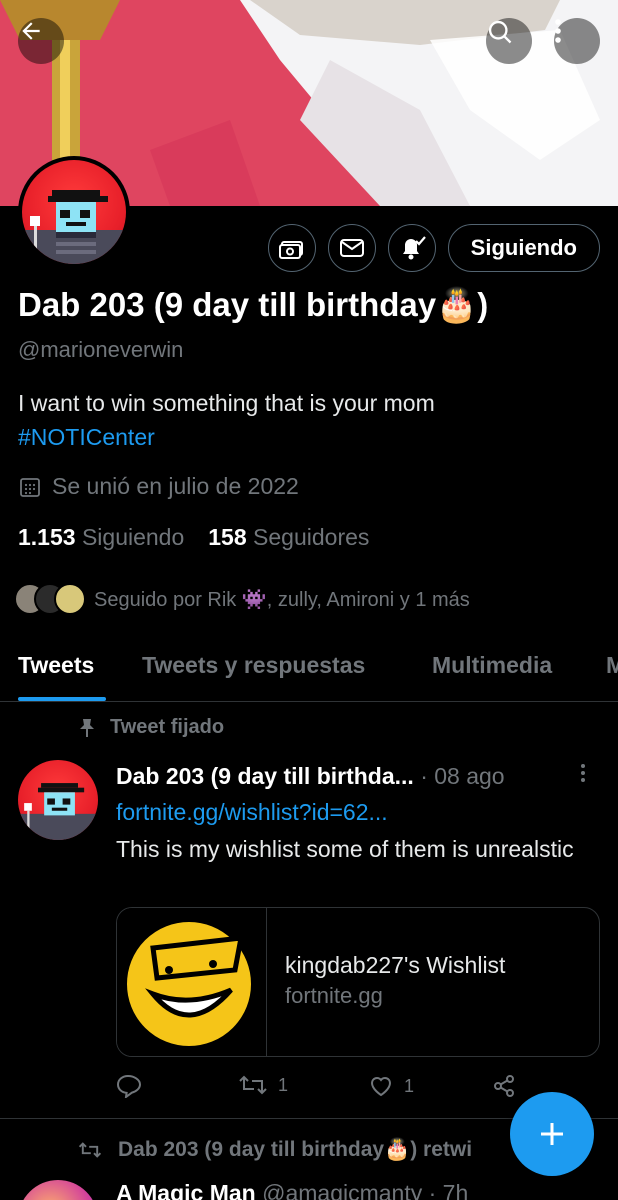  I want to click on profile-tabs: Tweets Tweets y respuestas Multimedia M, so click(309, 668).